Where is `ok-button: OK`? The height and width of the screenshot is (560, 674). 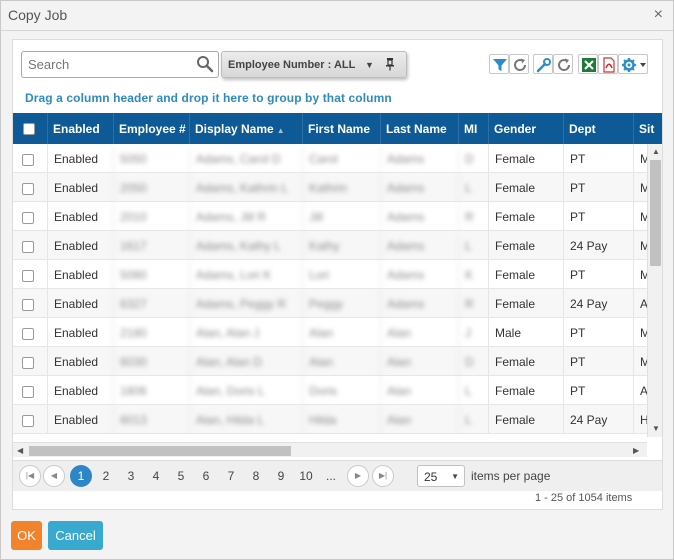 ok-button: OK is located at coordinates (26, 535).